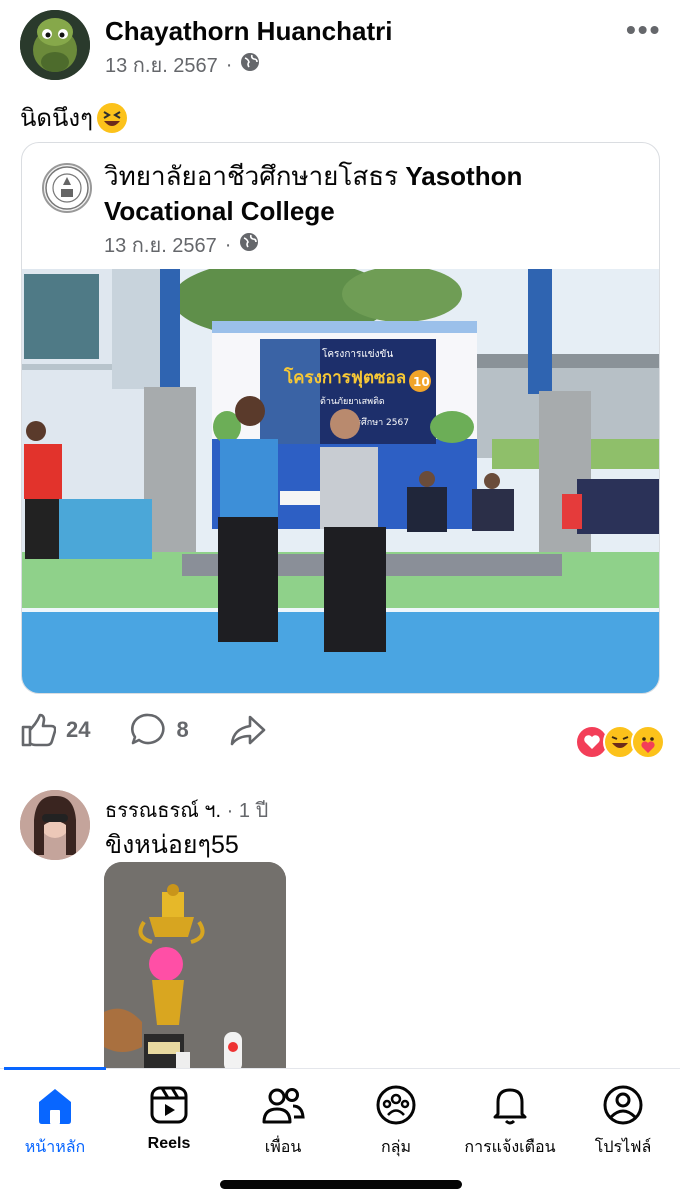 Image resolution: width=680 pixels, height=1201 pixels. What do you see at coordinates (67, 188) in the screenshot?
I see `college-logo` at bounding box center [67, 188].